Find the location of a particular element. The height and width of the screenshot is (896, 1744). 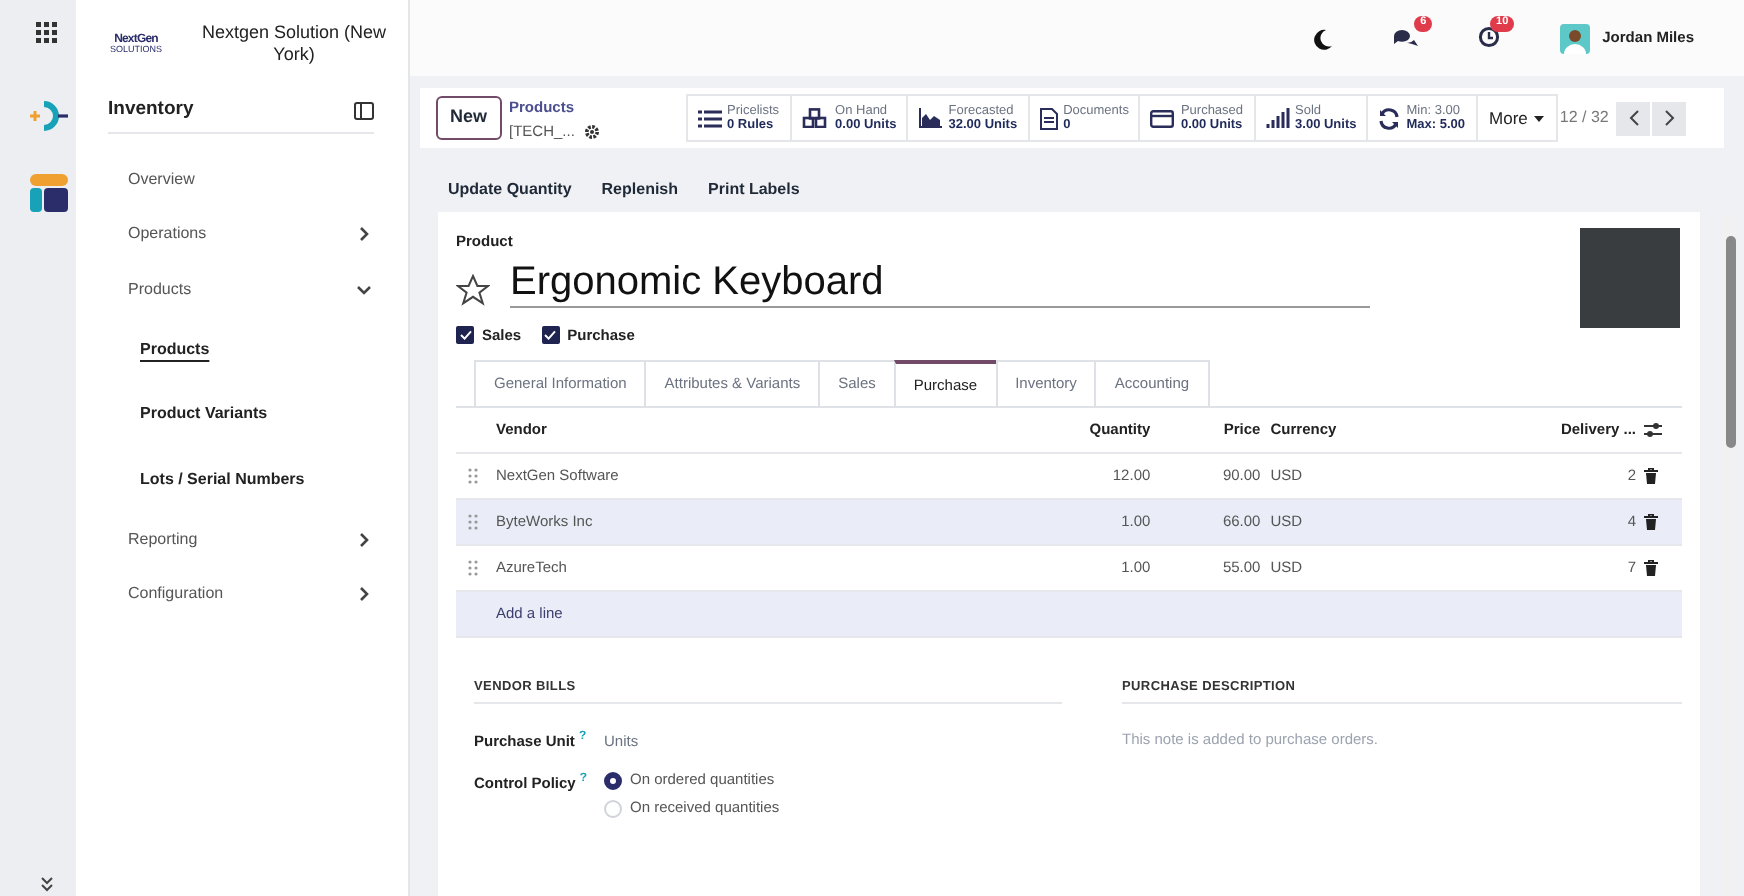

previous-button is located at coordinates (1633, 118).